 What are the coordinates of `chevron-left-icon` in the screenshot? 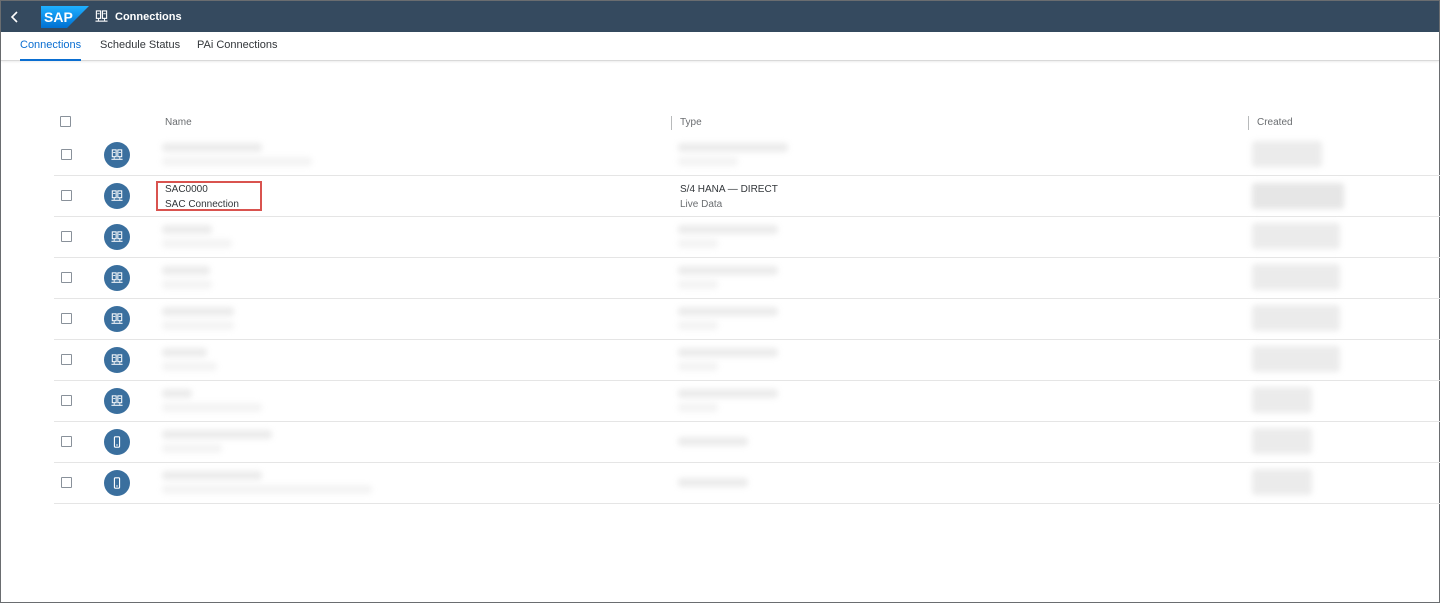 It's located at (14, 16).